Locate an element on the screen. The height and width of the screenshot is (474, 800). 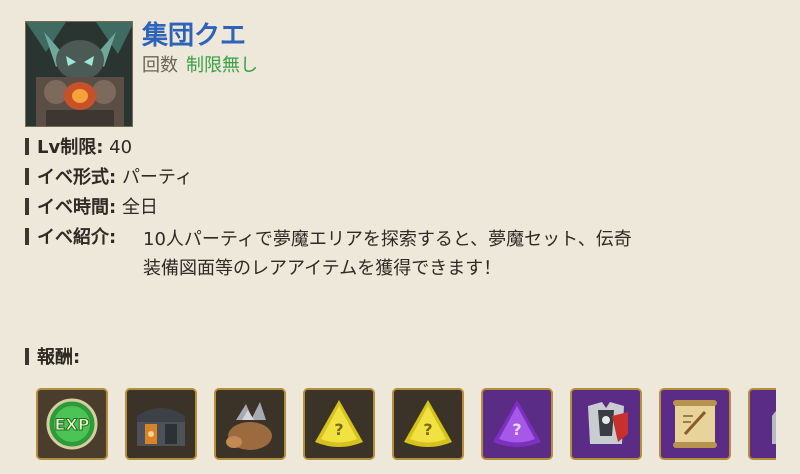
info-value: 全日 is located at coordinates (139, 207).